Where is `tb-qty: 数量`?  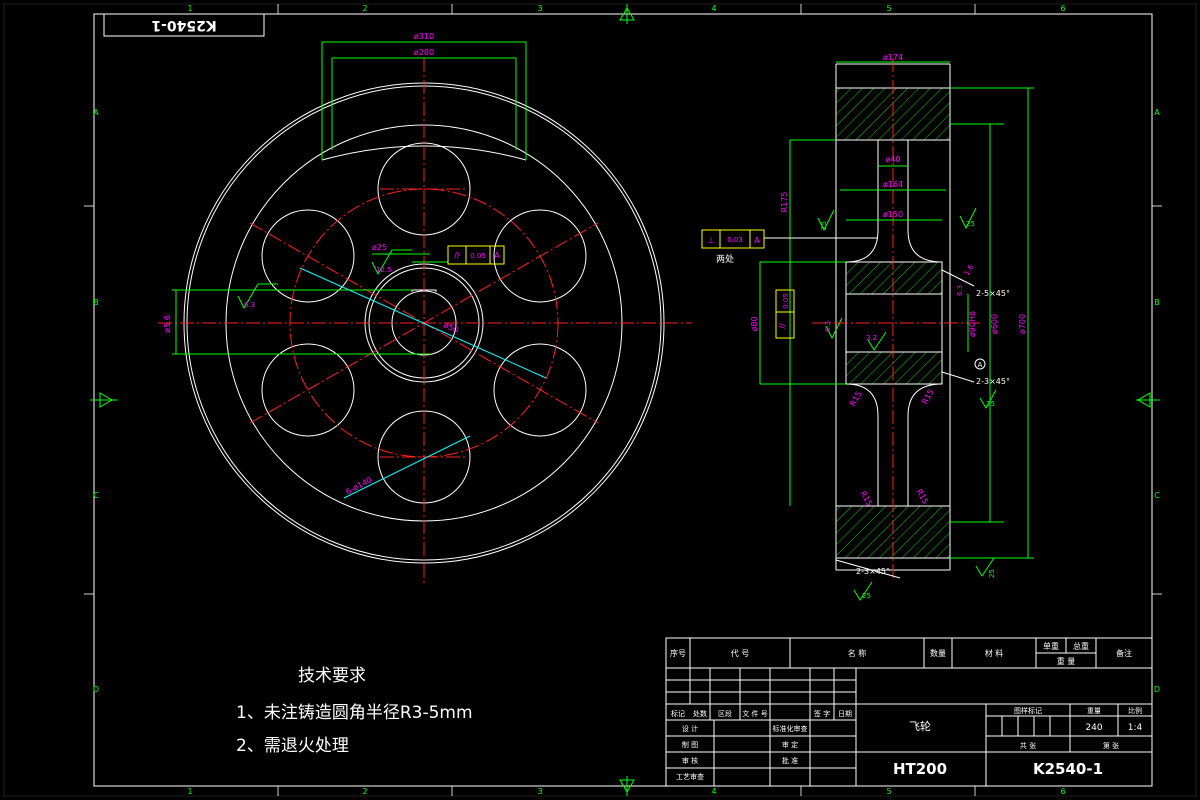
tb-qty: 数量 is located at coordinates (938, 653).